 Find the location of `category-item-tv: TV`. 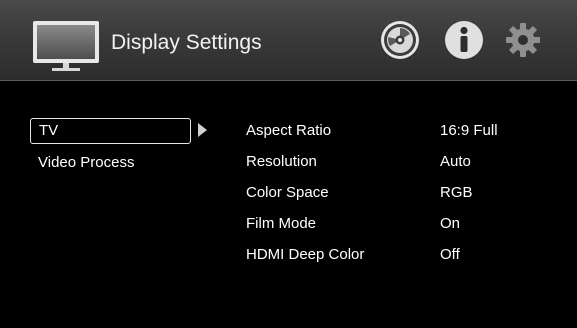

category-item-tv: TV is located at coordinates (110, 131).